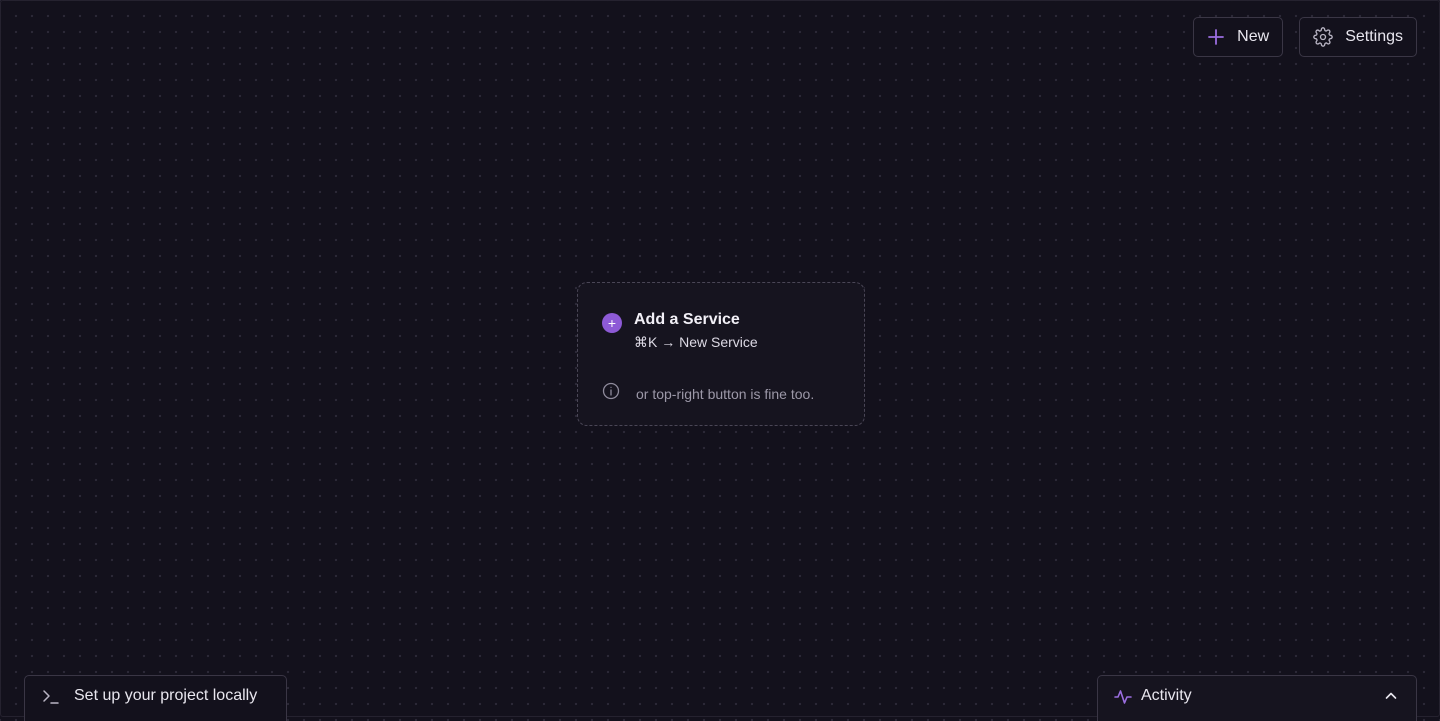  What do you see at coordinates (1123, 699) in the screenshot?
I see `activity-pulse-icon` at bounding box center [1123, 699].